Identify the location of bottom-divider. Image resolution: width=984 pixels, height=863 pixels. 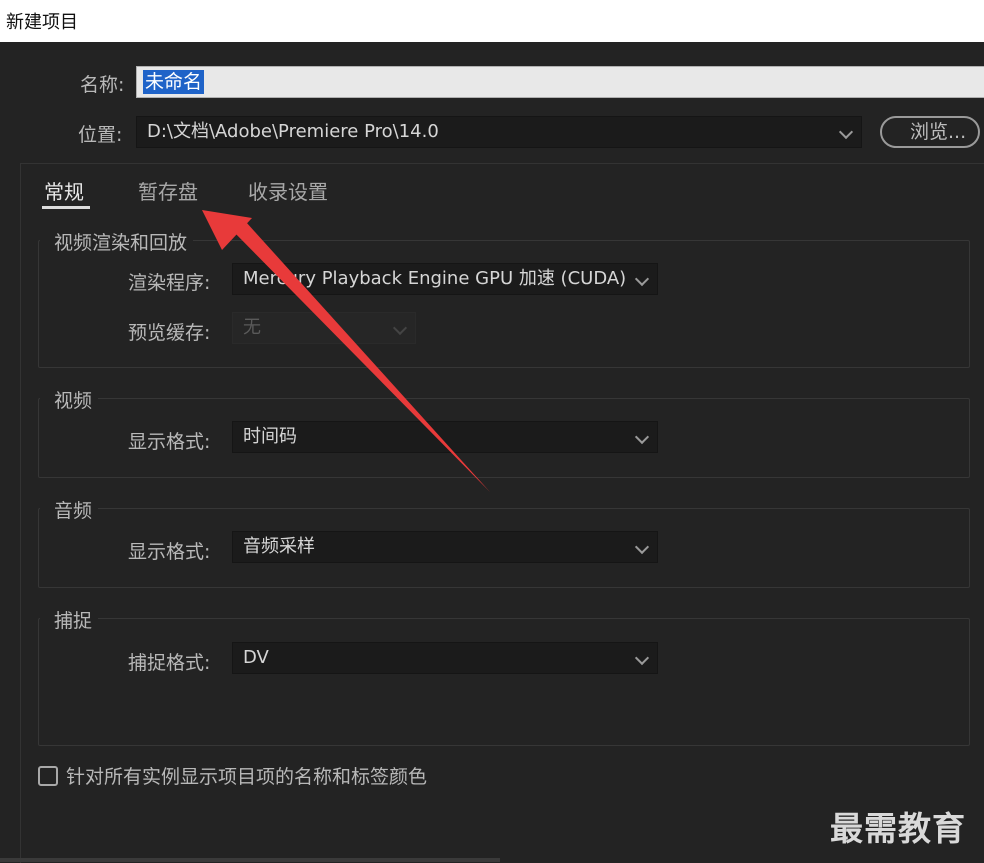
(250, 860).